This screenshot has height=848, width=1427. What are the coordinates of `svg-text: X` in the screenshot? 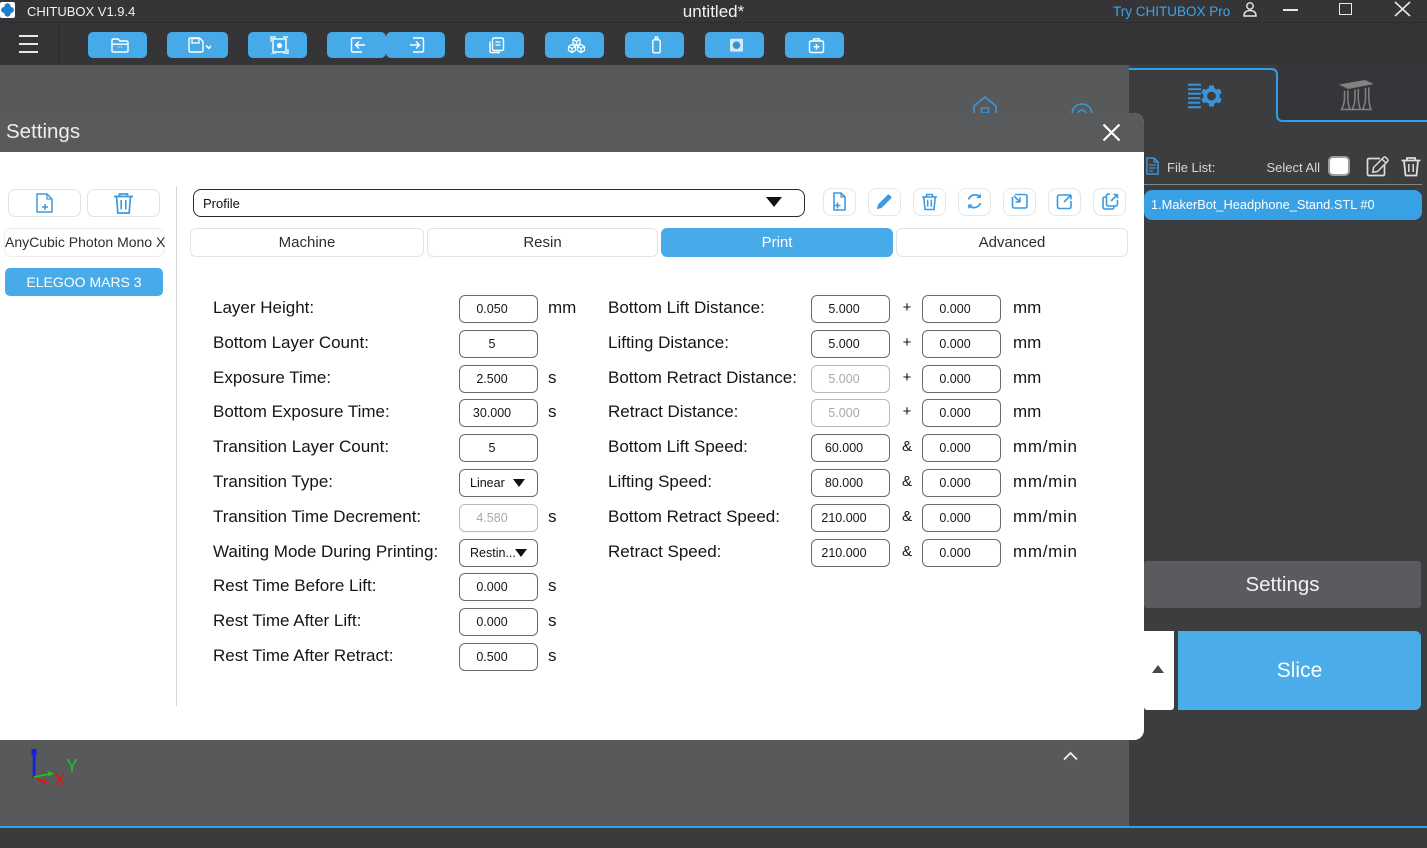 It's located at (60, 780).